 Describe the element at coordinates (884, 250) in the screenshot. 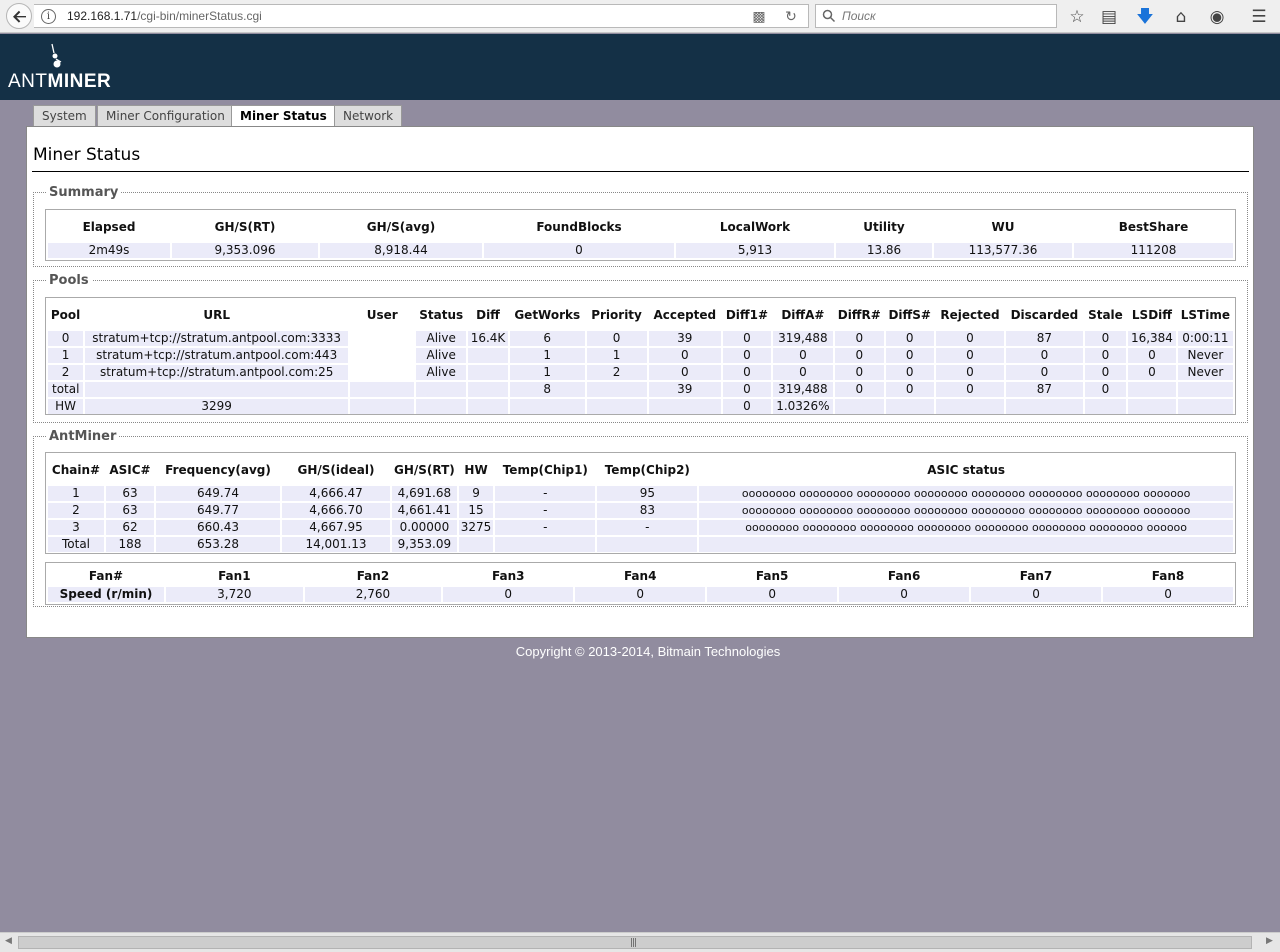

I see `summary-cell: 13.86` at that location.